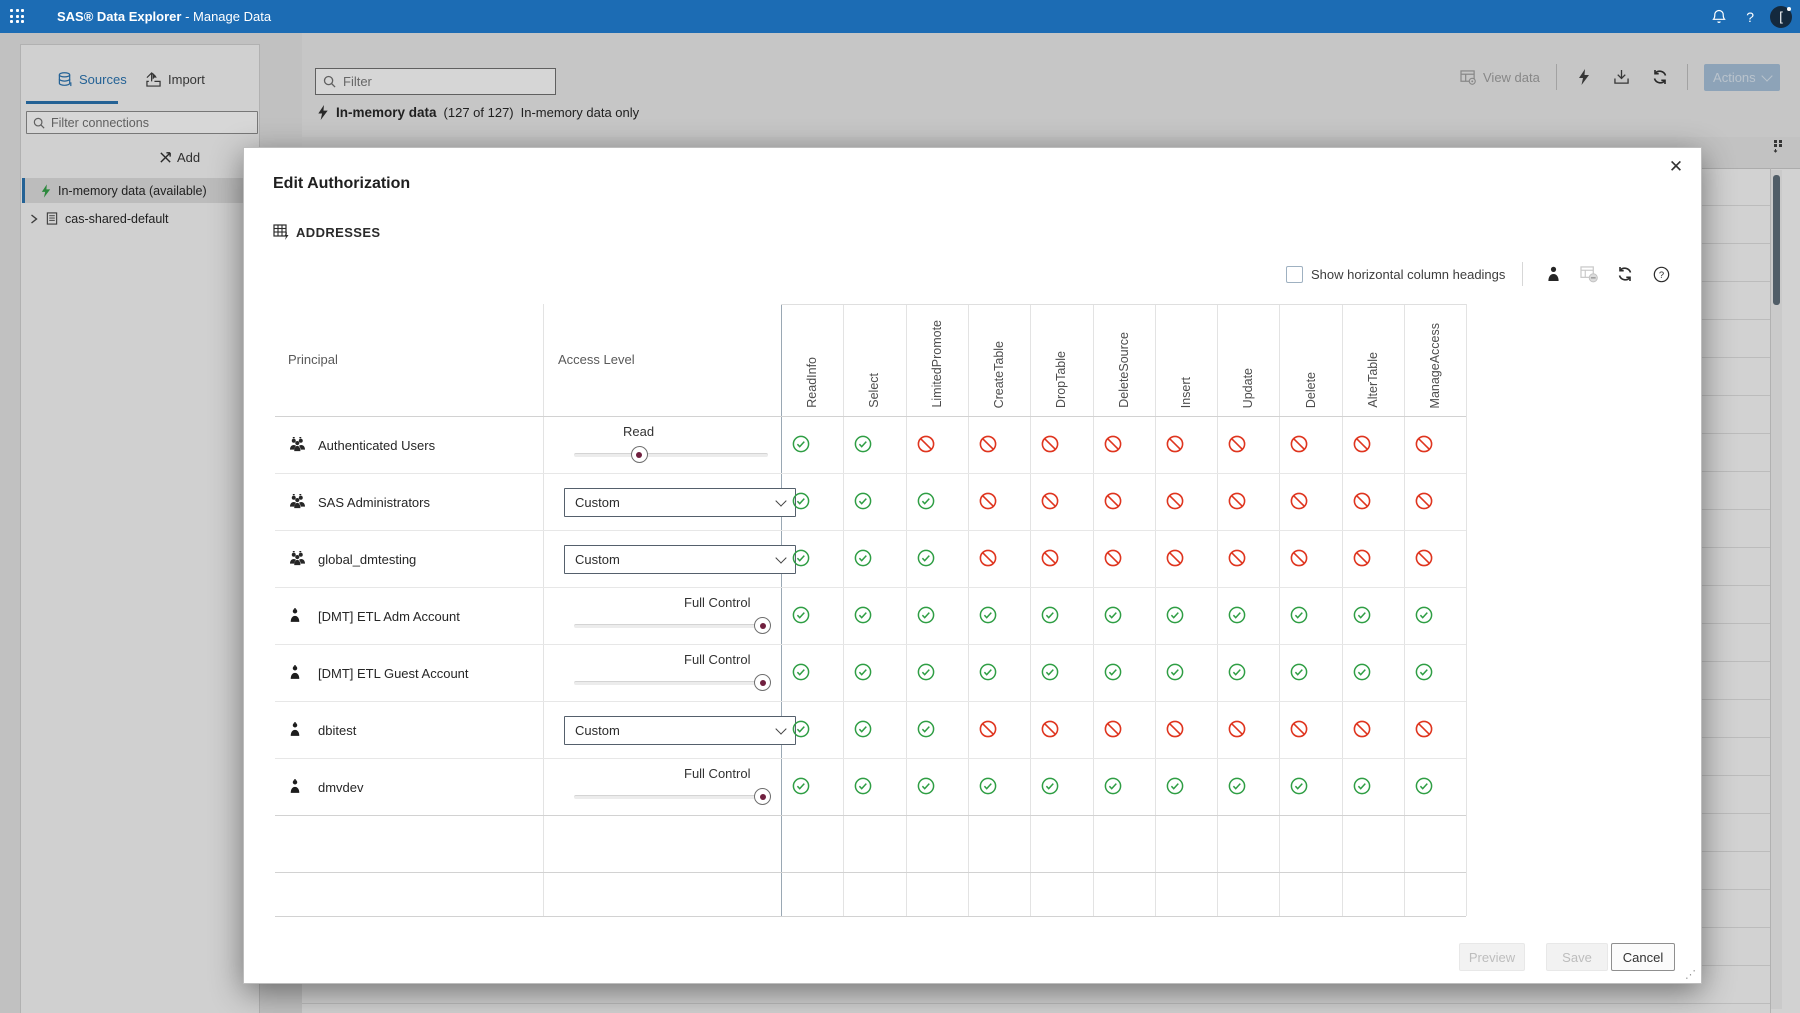  I want to click on notifications-bell-icon, so click(1719, 17).